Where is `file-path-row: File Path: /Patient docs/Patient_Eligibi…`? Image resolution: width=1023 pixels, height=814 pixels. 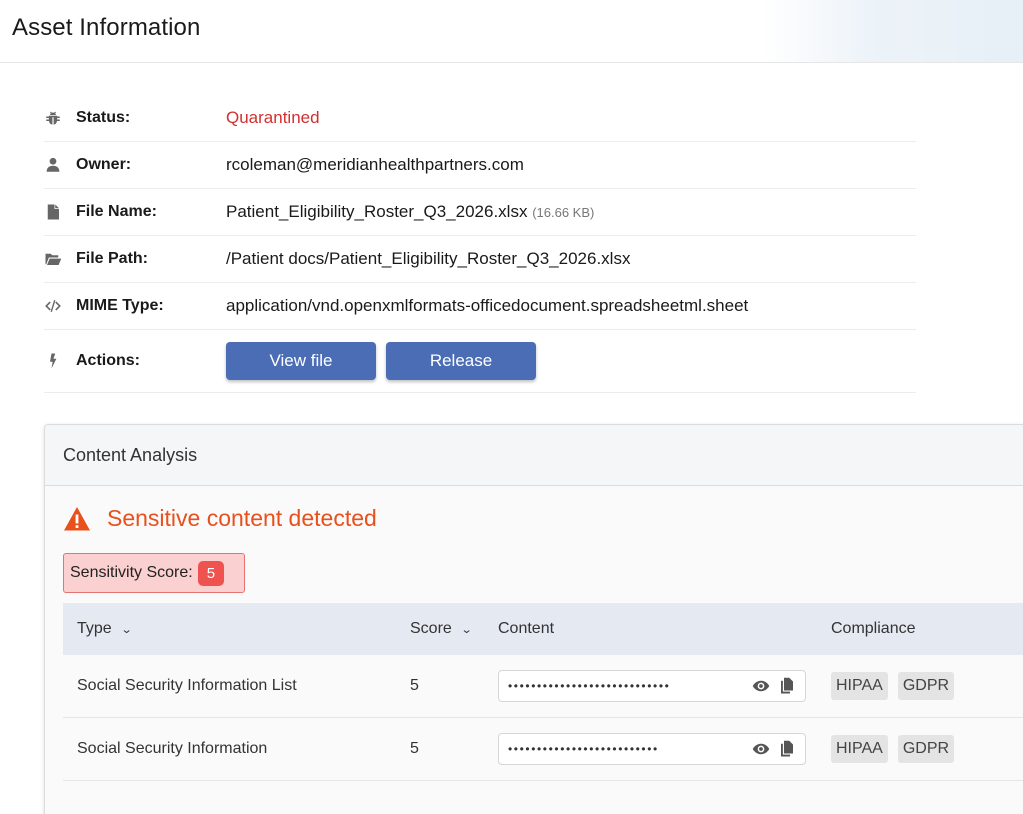
file-path-row: File Path: /Patient docs/Patient_Eligibi… is located at coordinates (480, 259).